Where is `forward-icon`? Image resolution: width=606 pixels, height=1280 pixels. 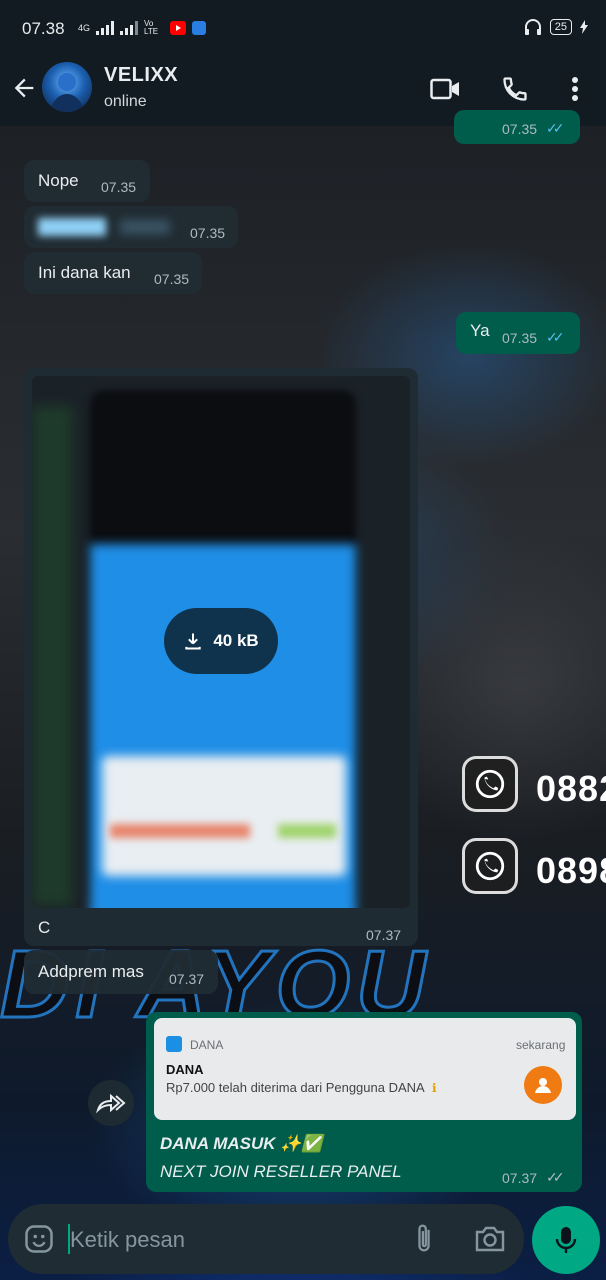
forward-icon is located at coordinates (111, 1103).